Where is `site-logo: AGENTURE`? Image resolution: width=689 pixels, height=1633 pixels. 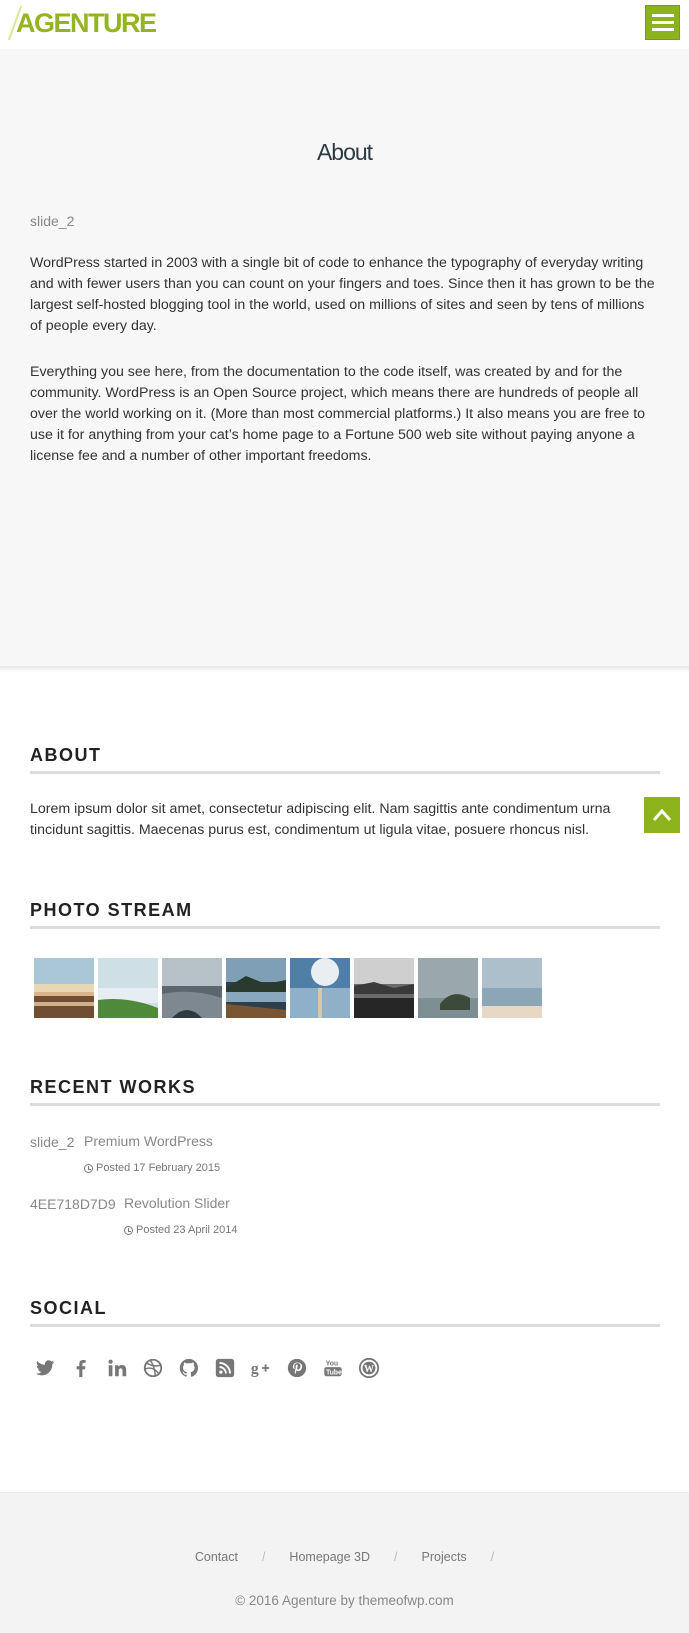 site-logo: AGENTURE is located at coordinates (82, 22).